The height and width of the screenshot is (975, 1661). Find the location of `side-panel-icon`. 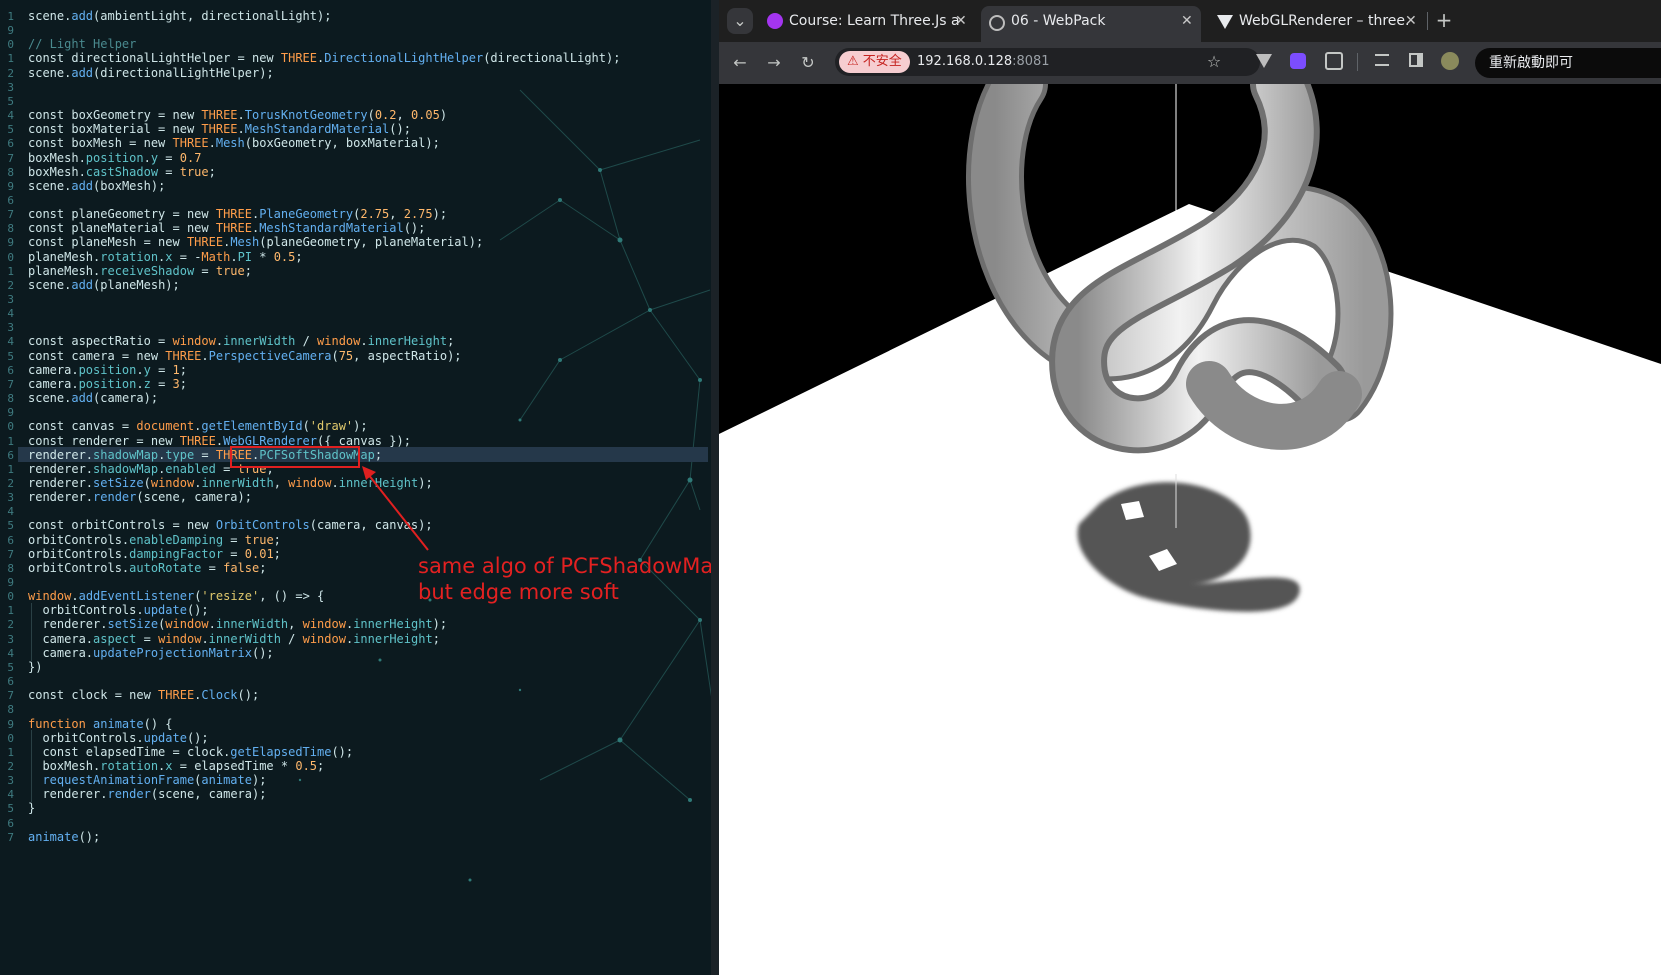

side-panel-icon is located at coordinates (1416, 60).